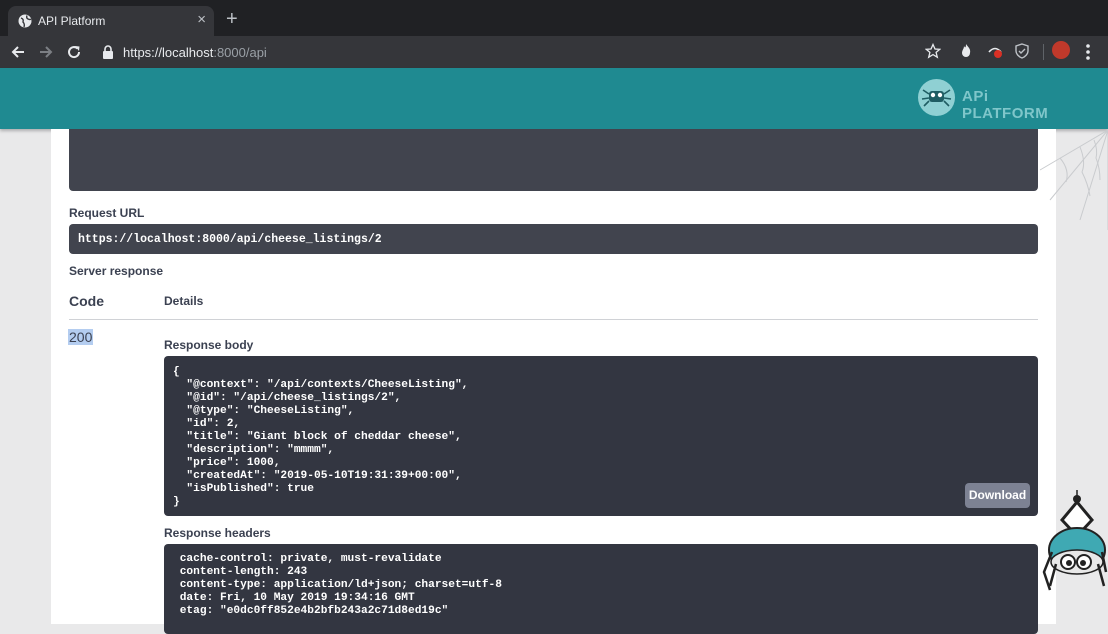 The height and width of the screenshot is (634, 1108). Describe the element at coordinates (553, 319) in the screenshot. I see `table-divider` at that location.